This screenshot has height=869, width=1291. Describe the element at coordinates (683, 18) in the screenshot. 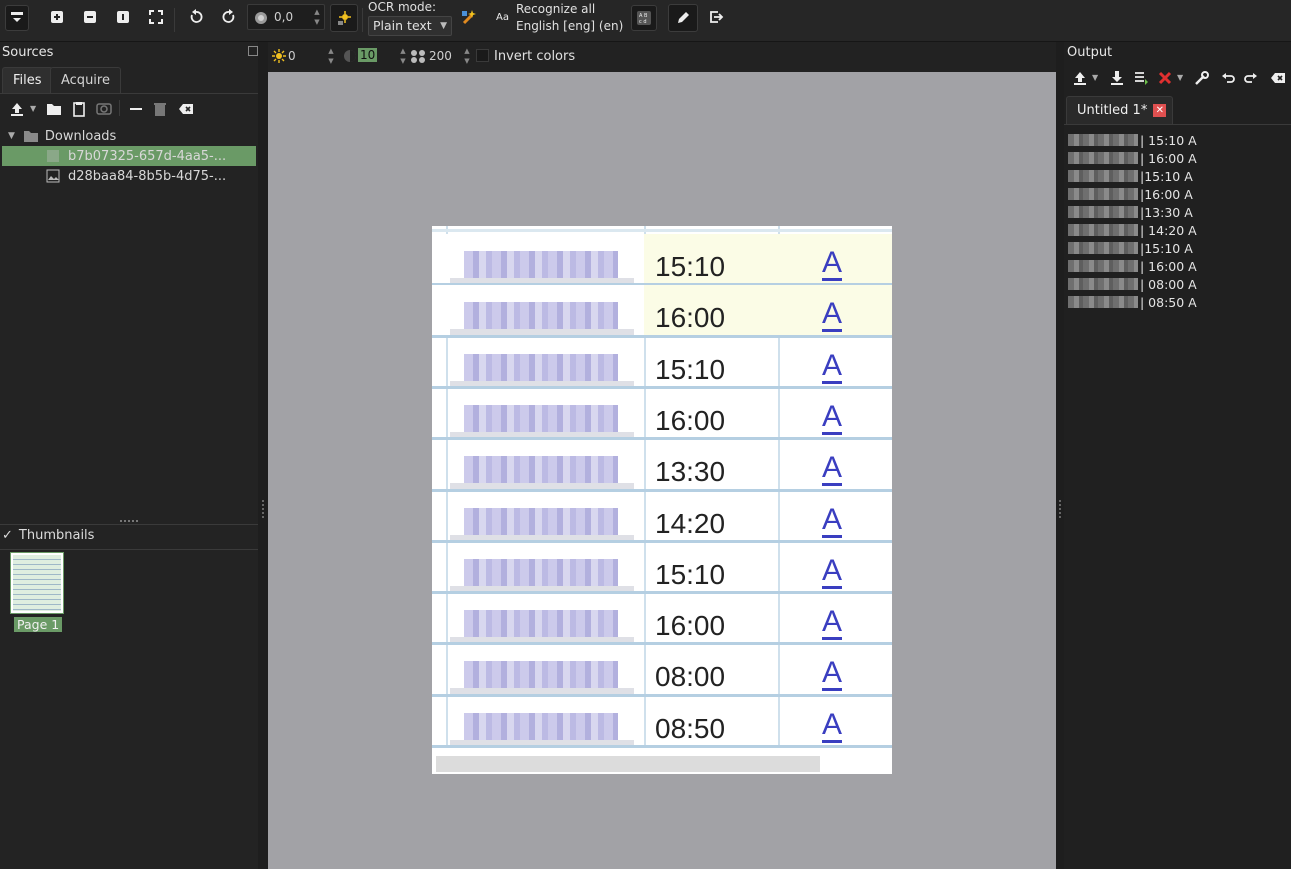

I see `edit-hocr-button` at that location.